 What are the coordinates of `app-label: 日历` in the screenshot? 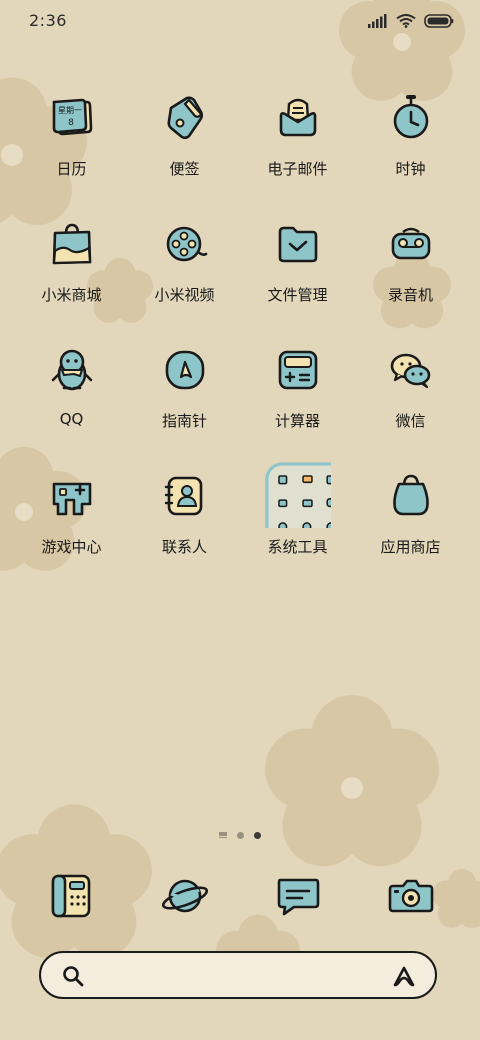 It's located at (71, 169).